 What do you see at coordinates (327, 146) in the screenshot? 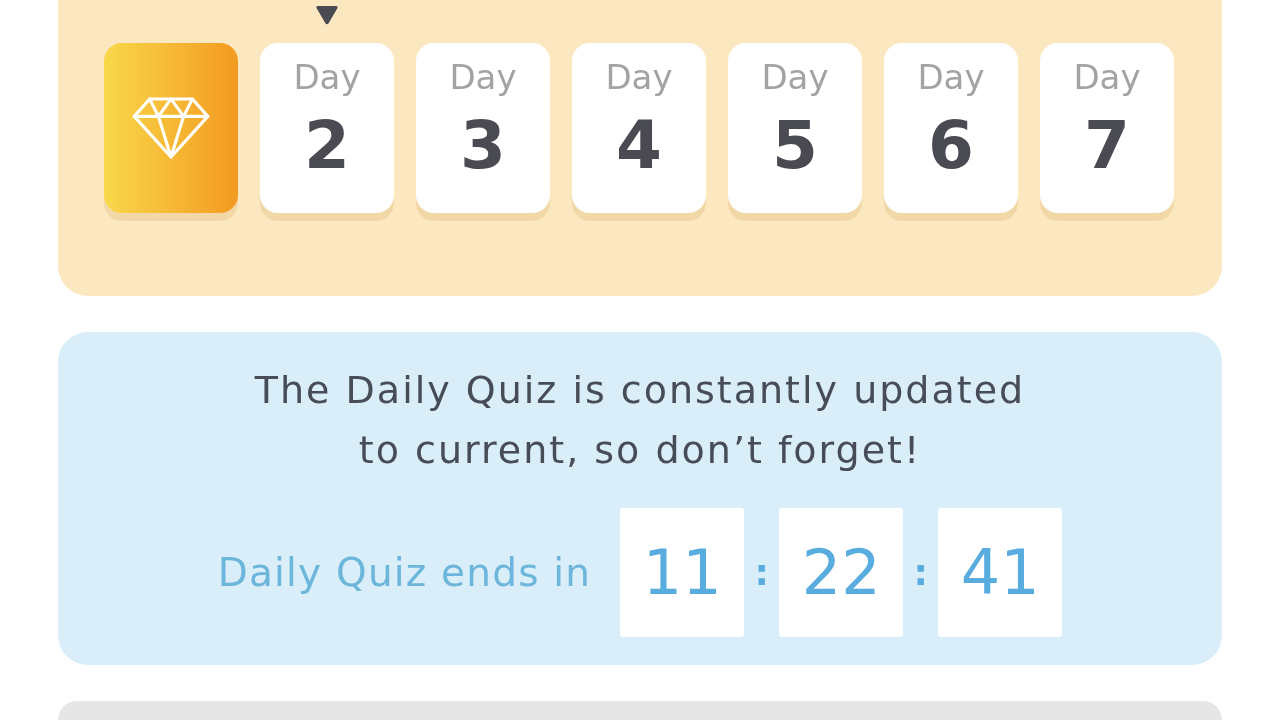
I see `day-number: 2` at bounding box center [327, 146].